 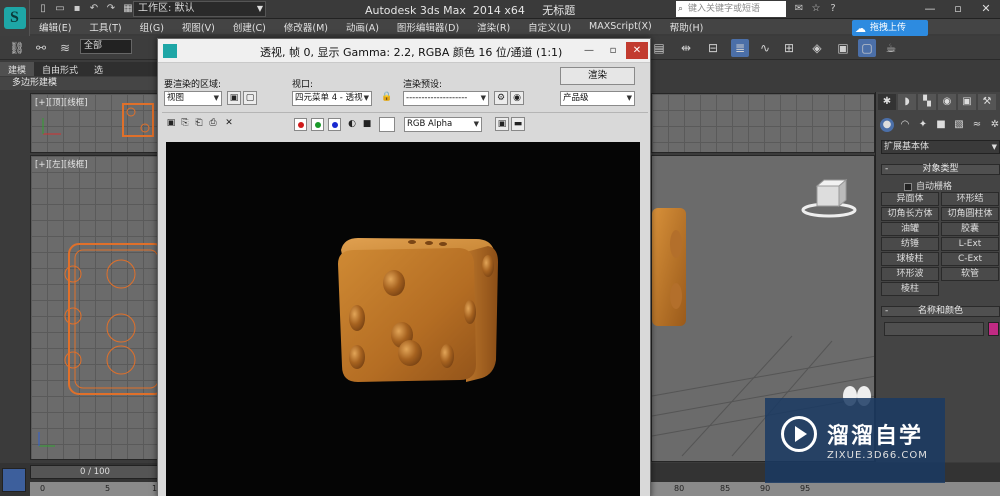 What do you see at coordinates (910, 259) in the screenshot?
I see `gengon-button: 球棱柱` at bounding box center [910, 259].